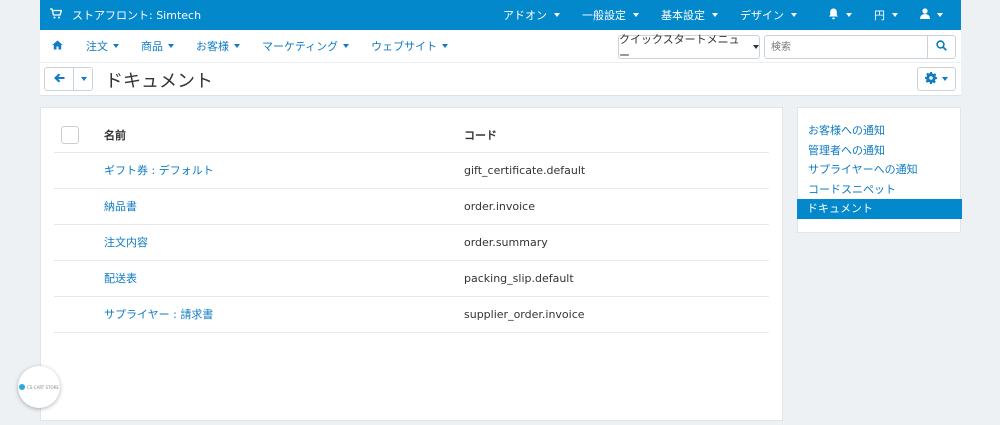  I want to click on nav-marketing-label: マーケティング, so click(300, 46).